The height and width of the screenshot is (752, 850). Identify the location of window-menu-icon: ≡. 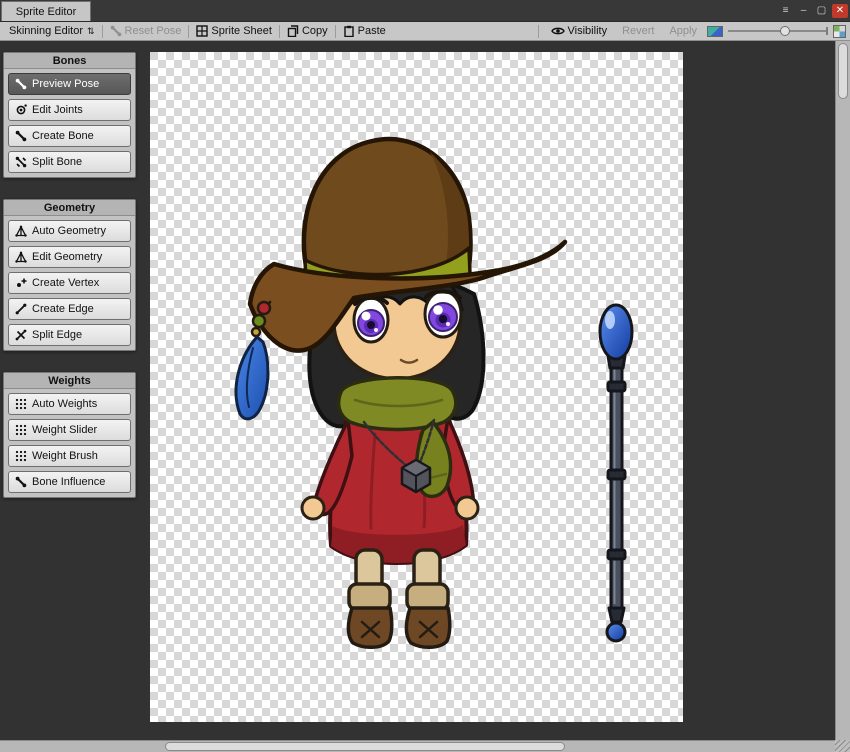
(785, 11).